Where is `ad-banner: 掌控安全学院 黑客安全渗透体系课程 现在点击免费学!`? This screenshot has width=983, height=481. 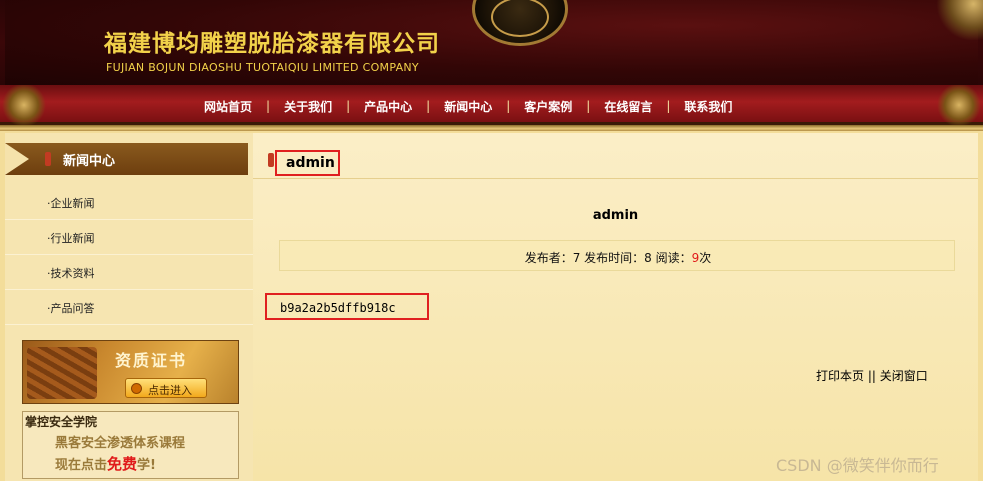 ad-banner: 掌控安全学院 黑客安全渗透体系课程 现在点击免费学! is located at coordinates (130, 445).